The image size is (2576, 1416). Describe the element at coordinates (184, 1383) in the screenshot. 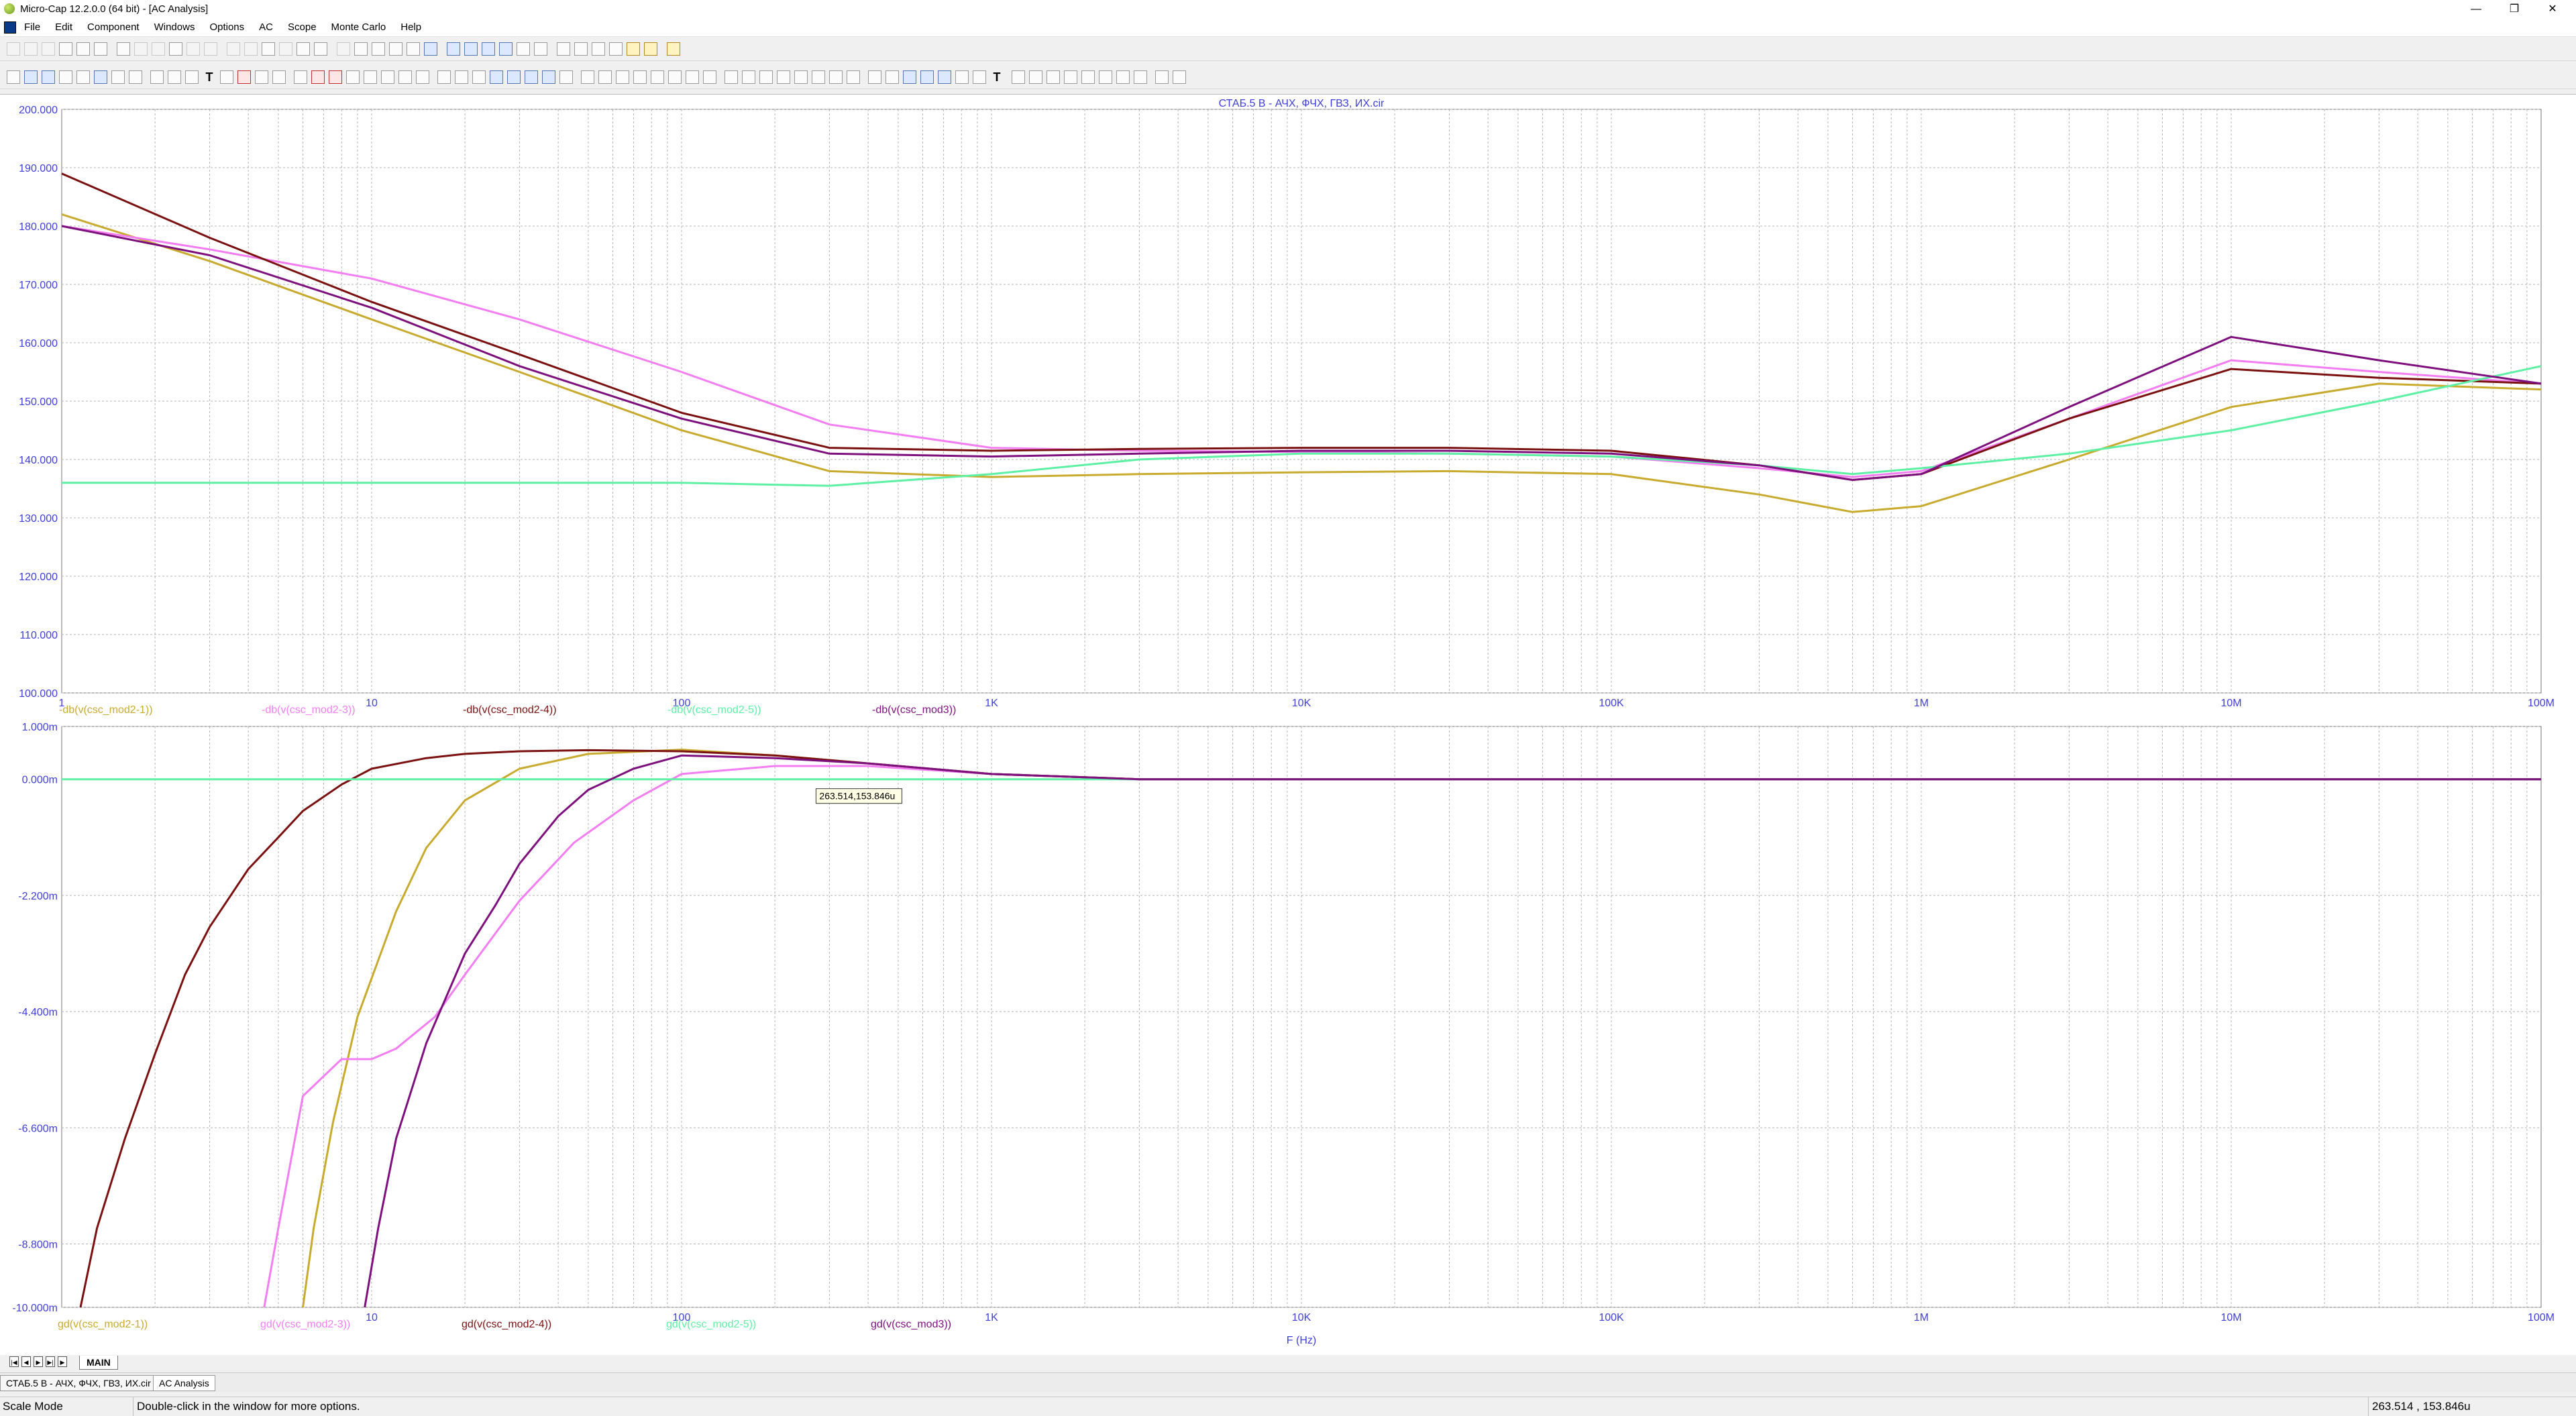

I see `doc-tab-ac-analysis: AC Analysis` at that location.